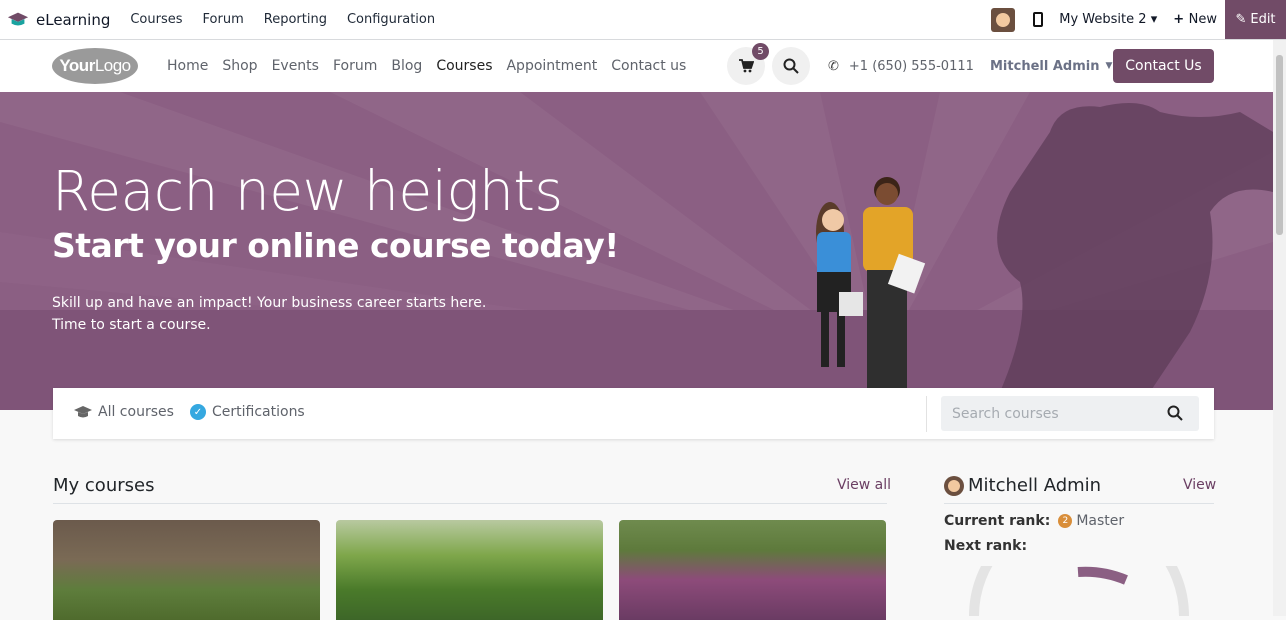 Image resolution: width=1286 pixels, height=620 pixels. I want to click on search-button, so click(791, 66).